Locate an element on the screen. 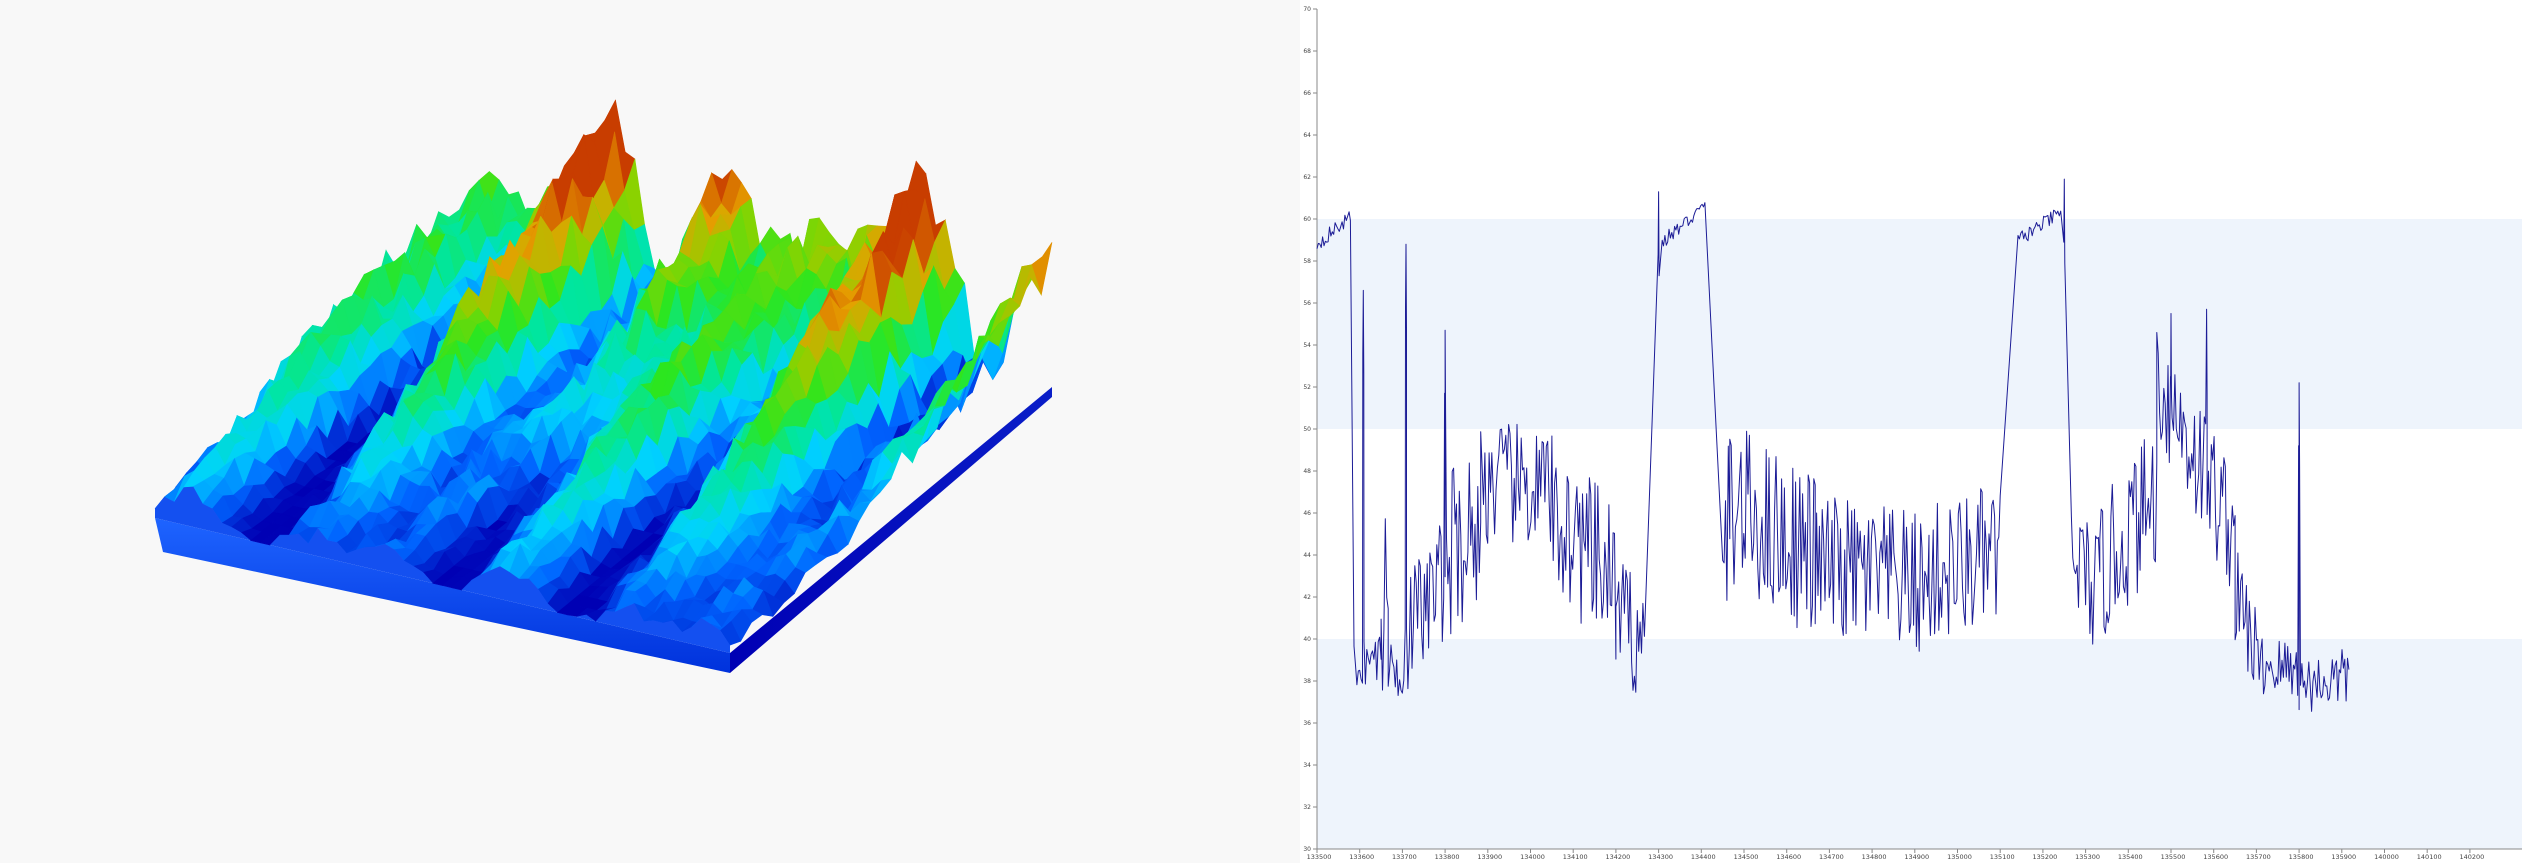  surface-patch is located at coordinates (1042, 269).